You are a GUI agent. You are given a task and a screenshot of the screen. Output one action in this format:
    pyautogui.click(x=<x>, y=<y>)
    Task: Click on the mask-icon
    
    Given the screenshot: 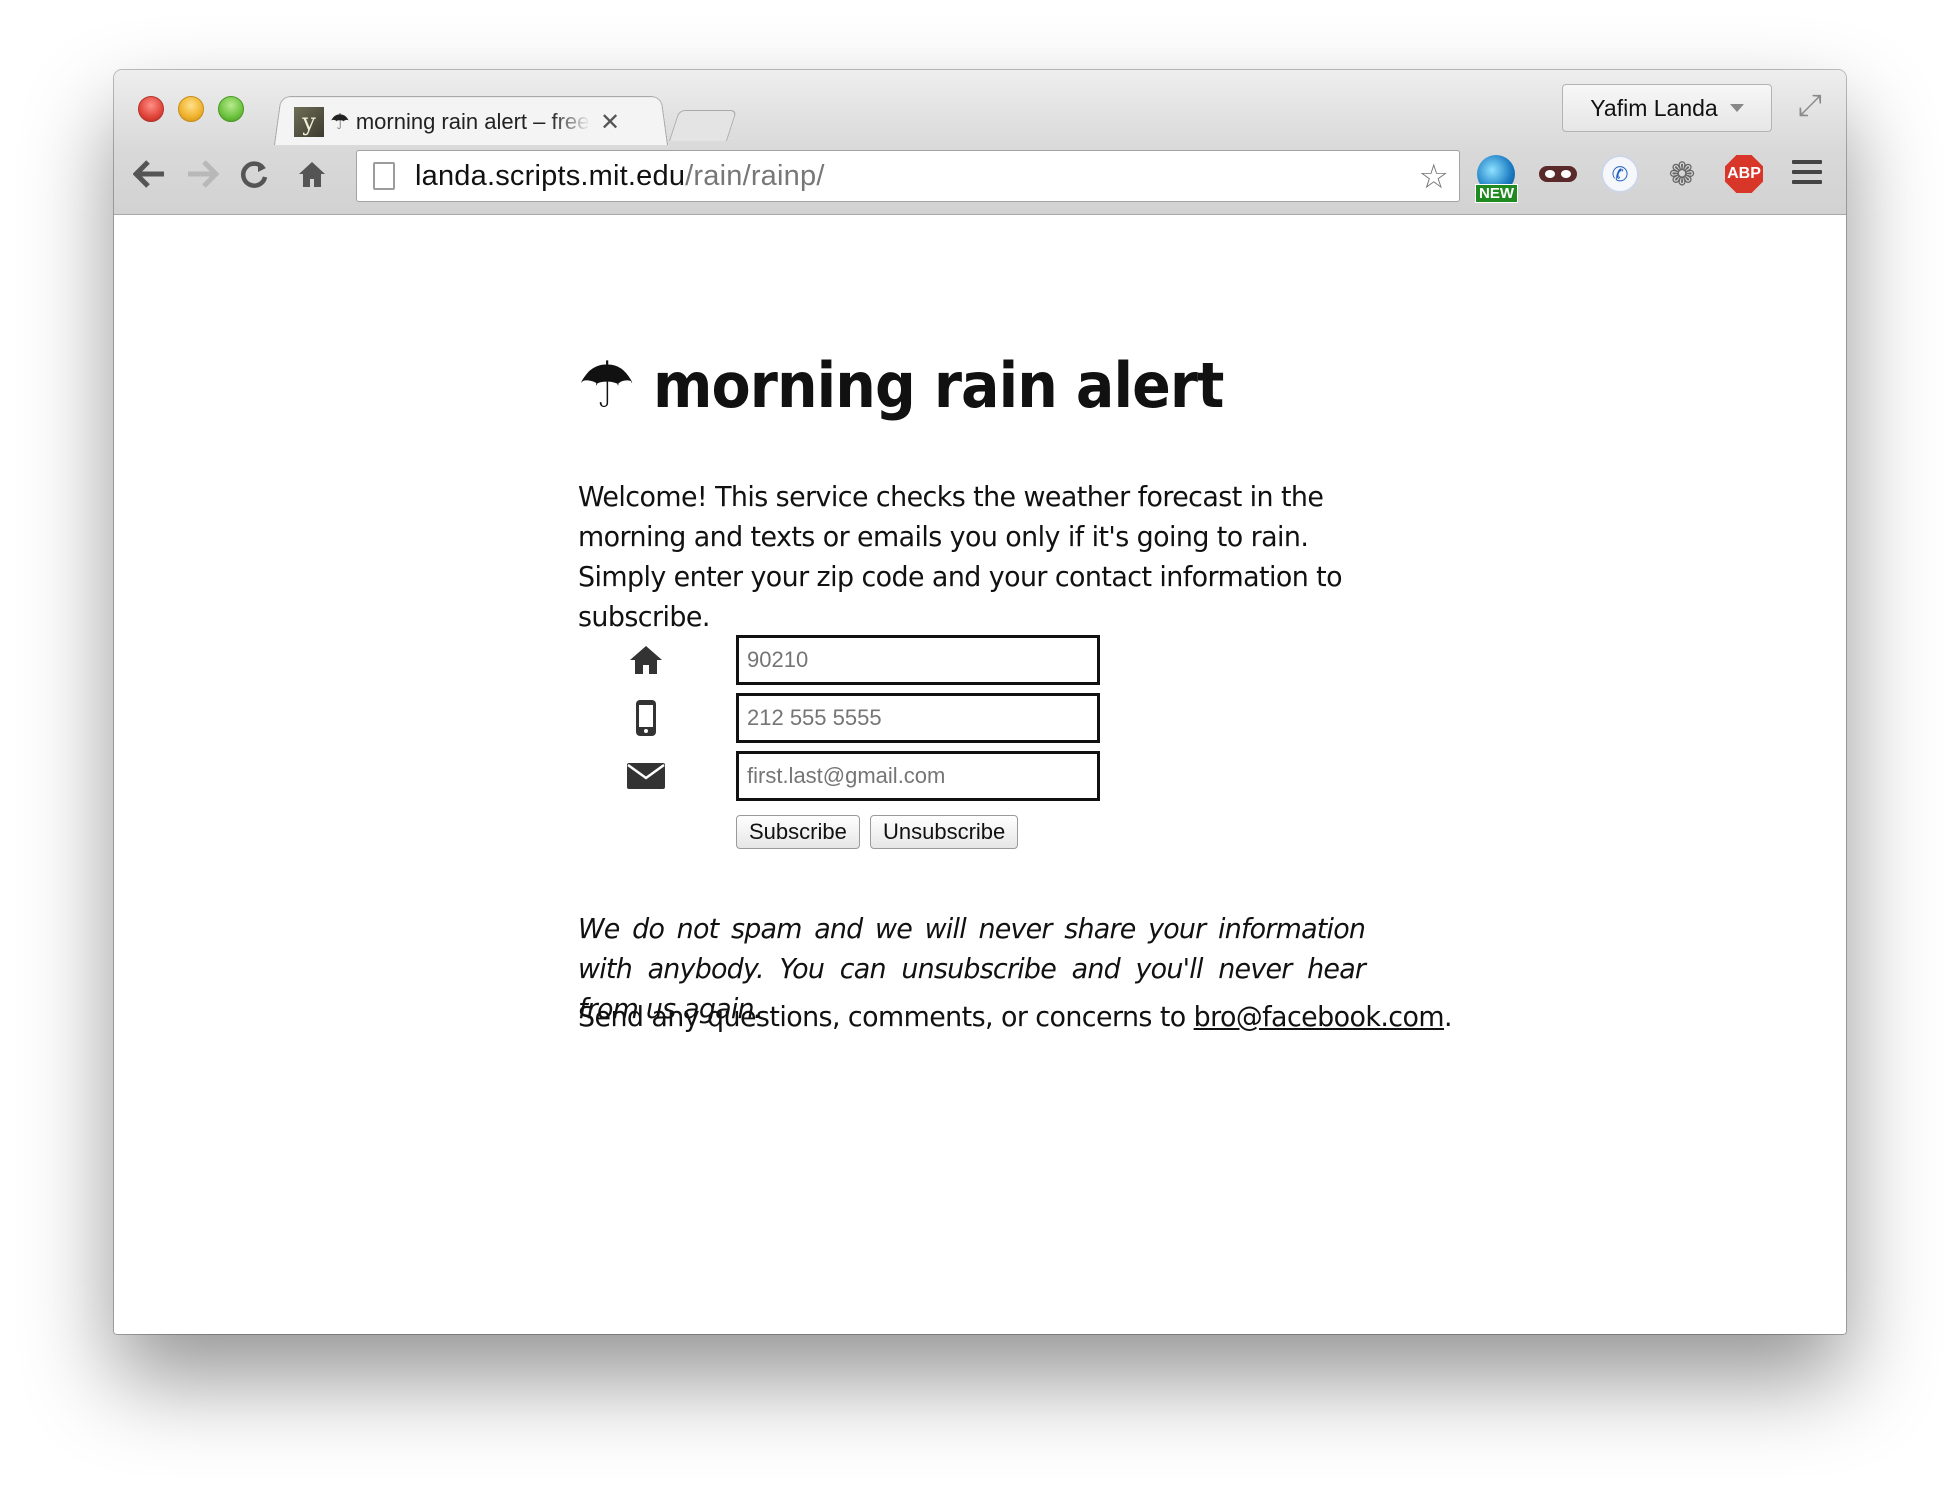 What is the action you would take?
    pyautogui.click(x=1558, y=174)
    